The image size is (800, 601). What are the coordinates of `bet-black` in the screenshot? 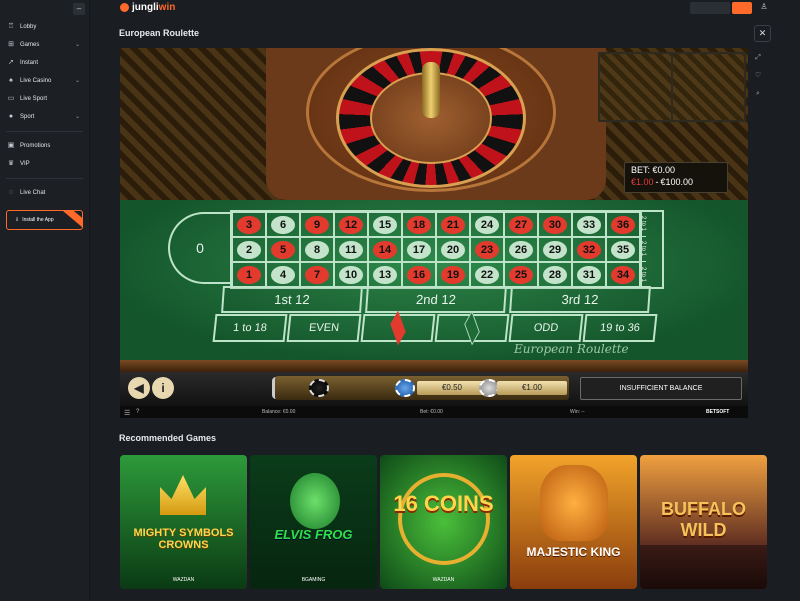 It's located at (472, 328).